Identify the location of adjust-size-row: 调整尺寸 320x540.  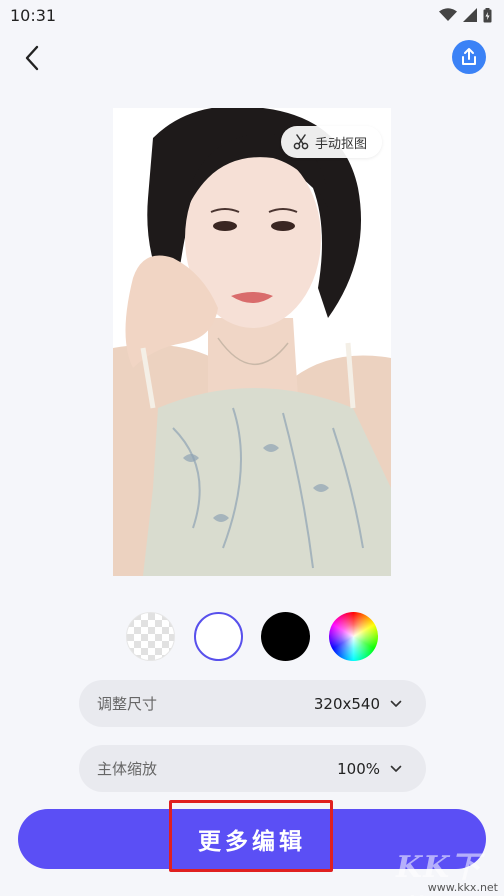
(252, 703).